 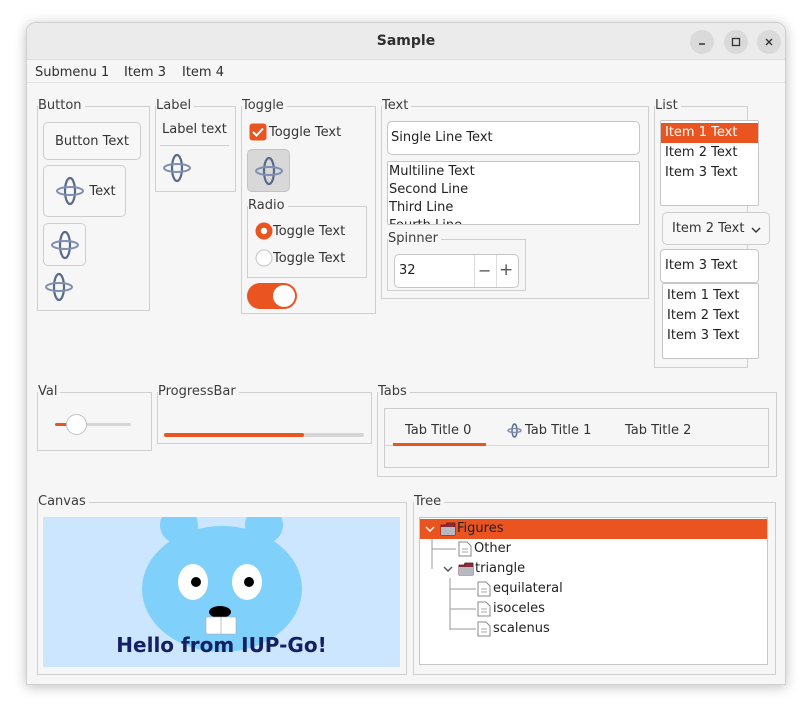 I want to click on tree-node-label: Other, so click(x=492, y=548).